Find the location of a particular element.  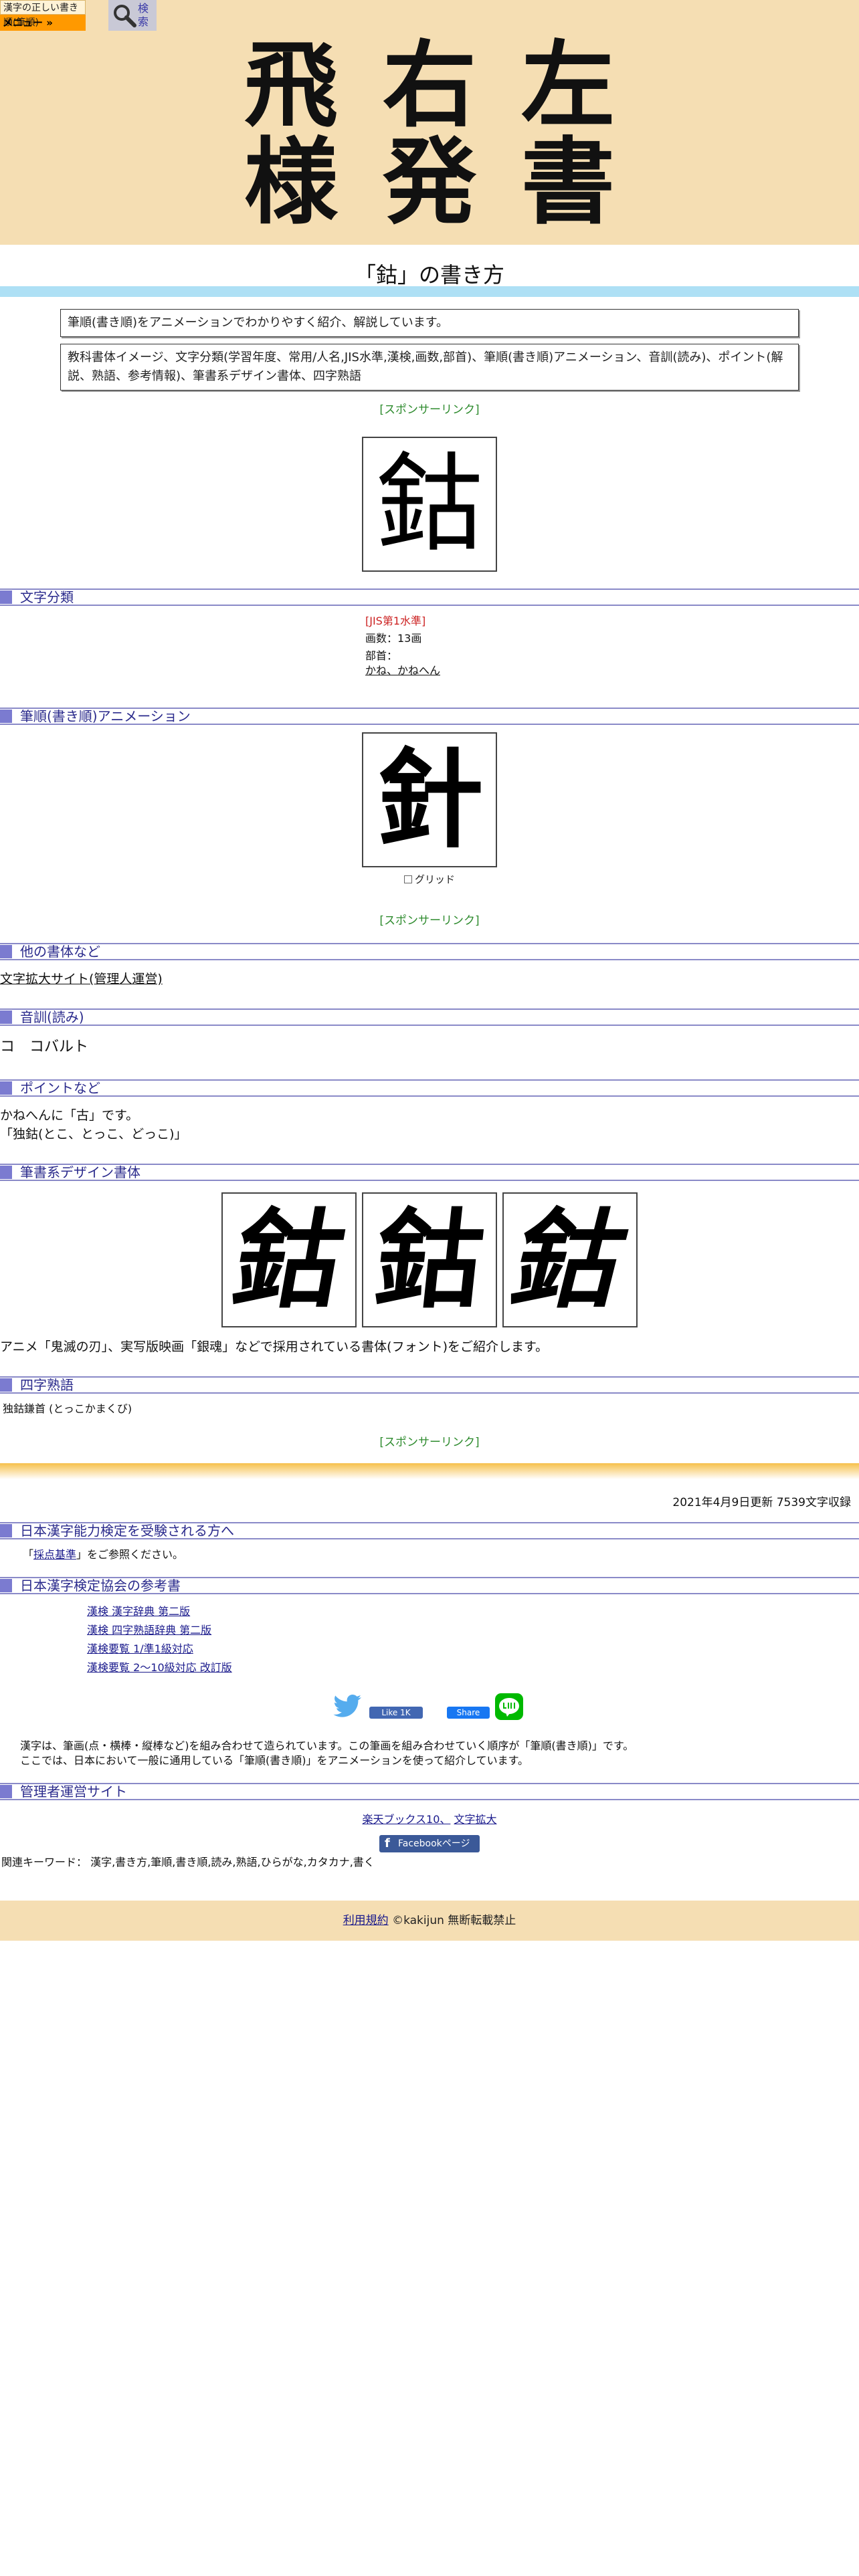

zoom-site-link: 文字拡大 is located at coordinates (475, 1819).